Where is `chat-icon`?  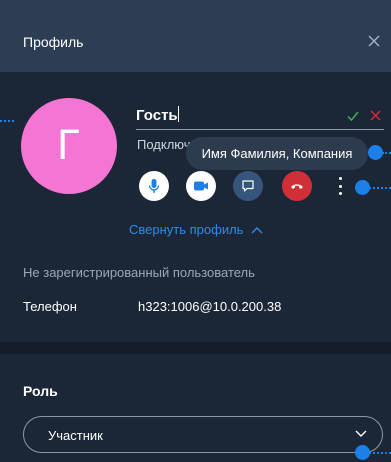 chat-icon is located at coordinates (248, 186).